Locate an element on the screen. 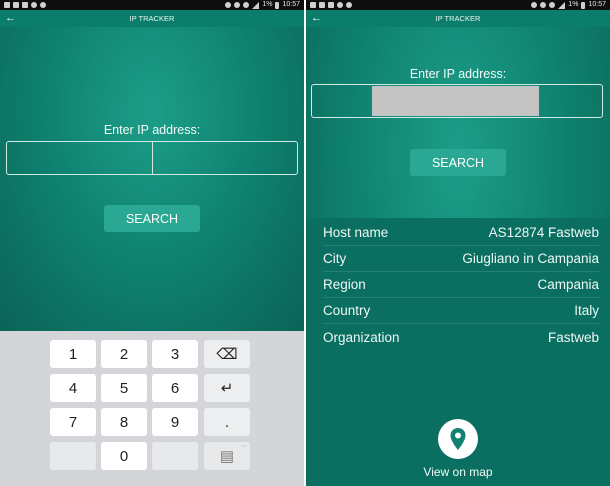 This screenshot has width=610, height=486. backspace-key: ⌫ is located at coordinates (227, 354).